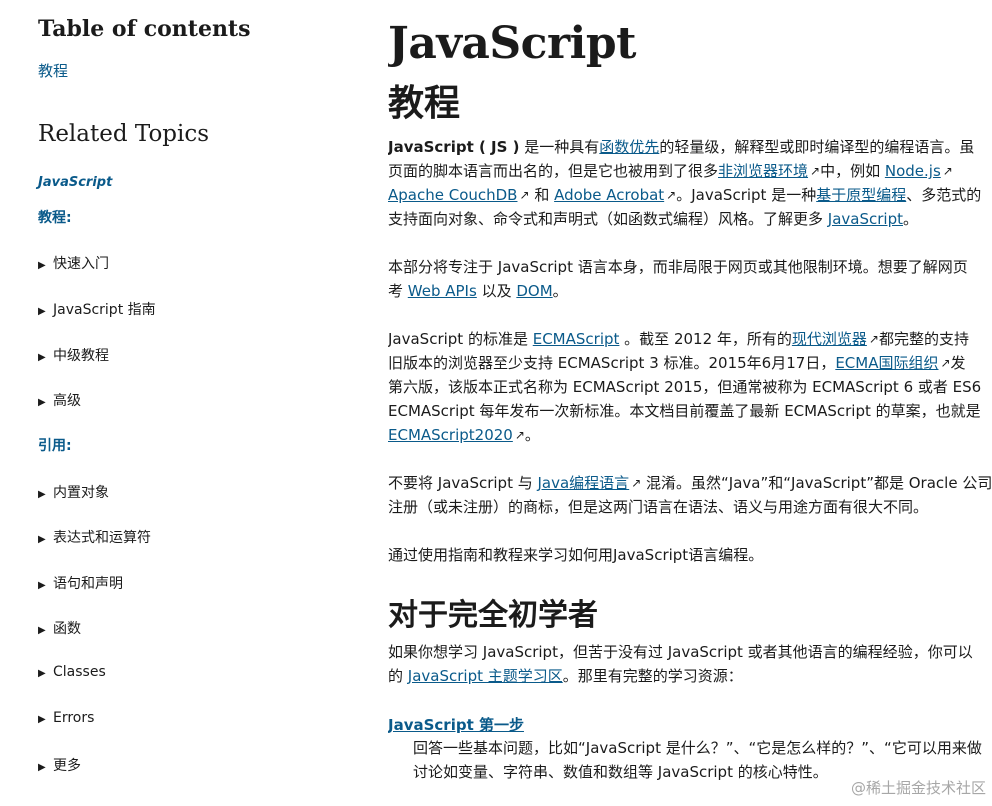  Describe the element at coordinates (67, 629) in the screenshot. I see `sidebar-item-label: 函数` at that location.